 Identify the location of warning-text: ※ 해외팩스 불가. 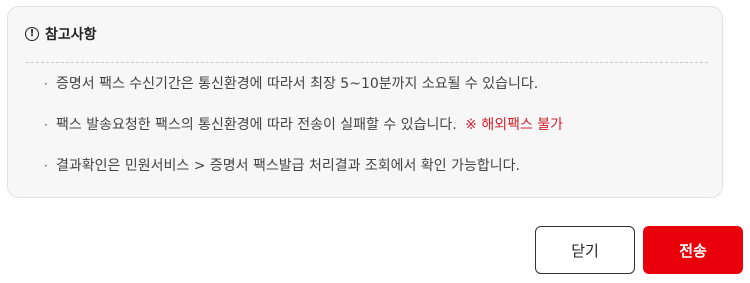
(514, 125).